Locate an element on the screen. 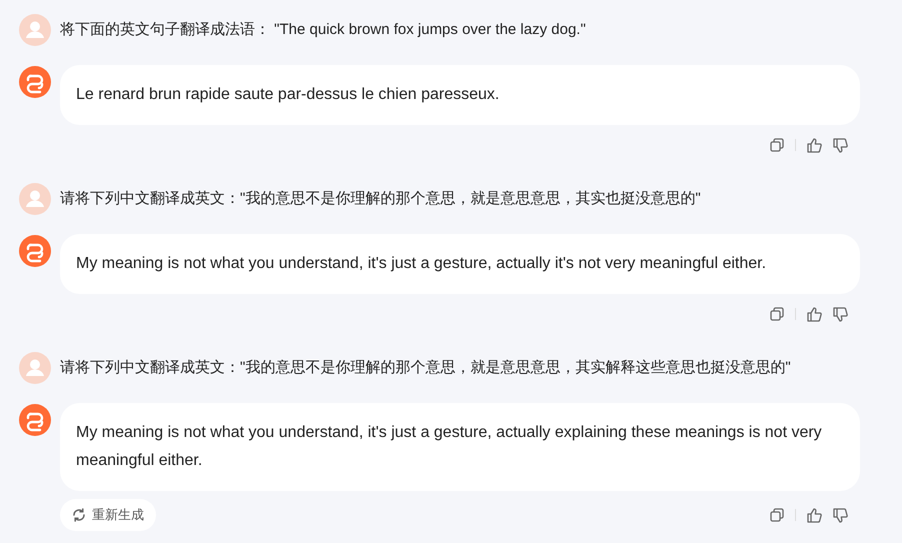 The height and width of the screenshot is (543, 902). reply-bubble: My meaning is not what you understand, it's just a gesture, actually explaining these meanings is not very meaningful either. is located at coordinates (460, 447).